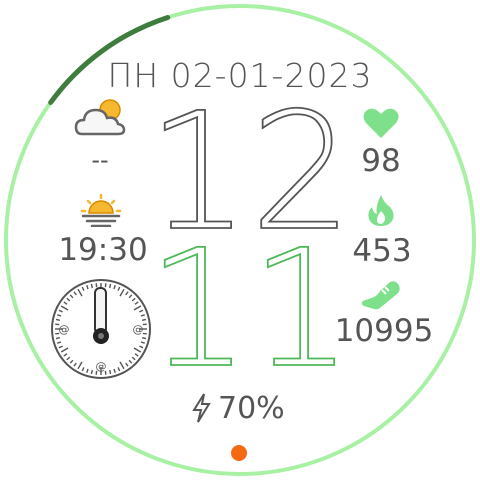 Image resolution: width=480 pixels, height=480 pixels. I want to click on weather-temp: --, so click(100, 160).